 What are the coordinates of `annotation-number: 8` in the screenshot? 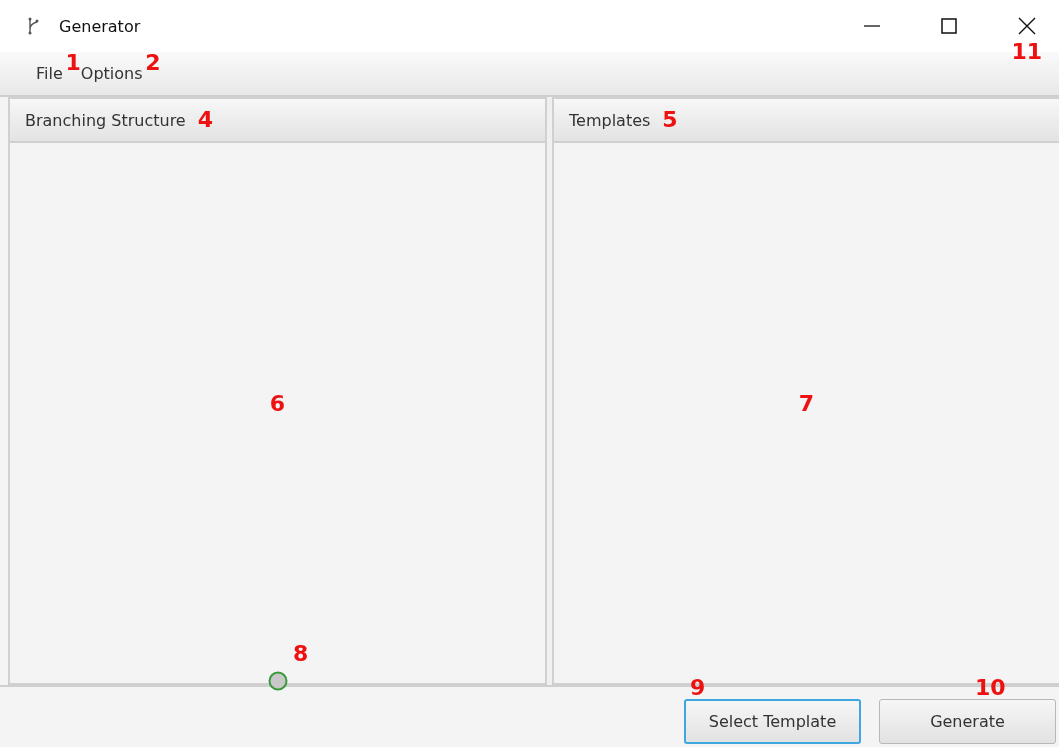 It's located at (301, 654).